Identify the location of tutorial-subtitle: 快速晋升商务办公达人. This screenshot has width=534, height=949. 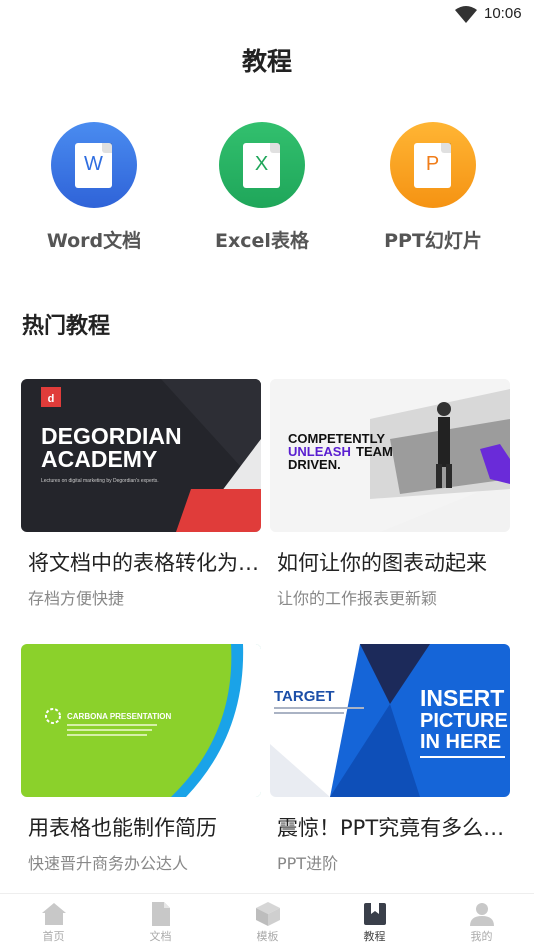
(108, 863).